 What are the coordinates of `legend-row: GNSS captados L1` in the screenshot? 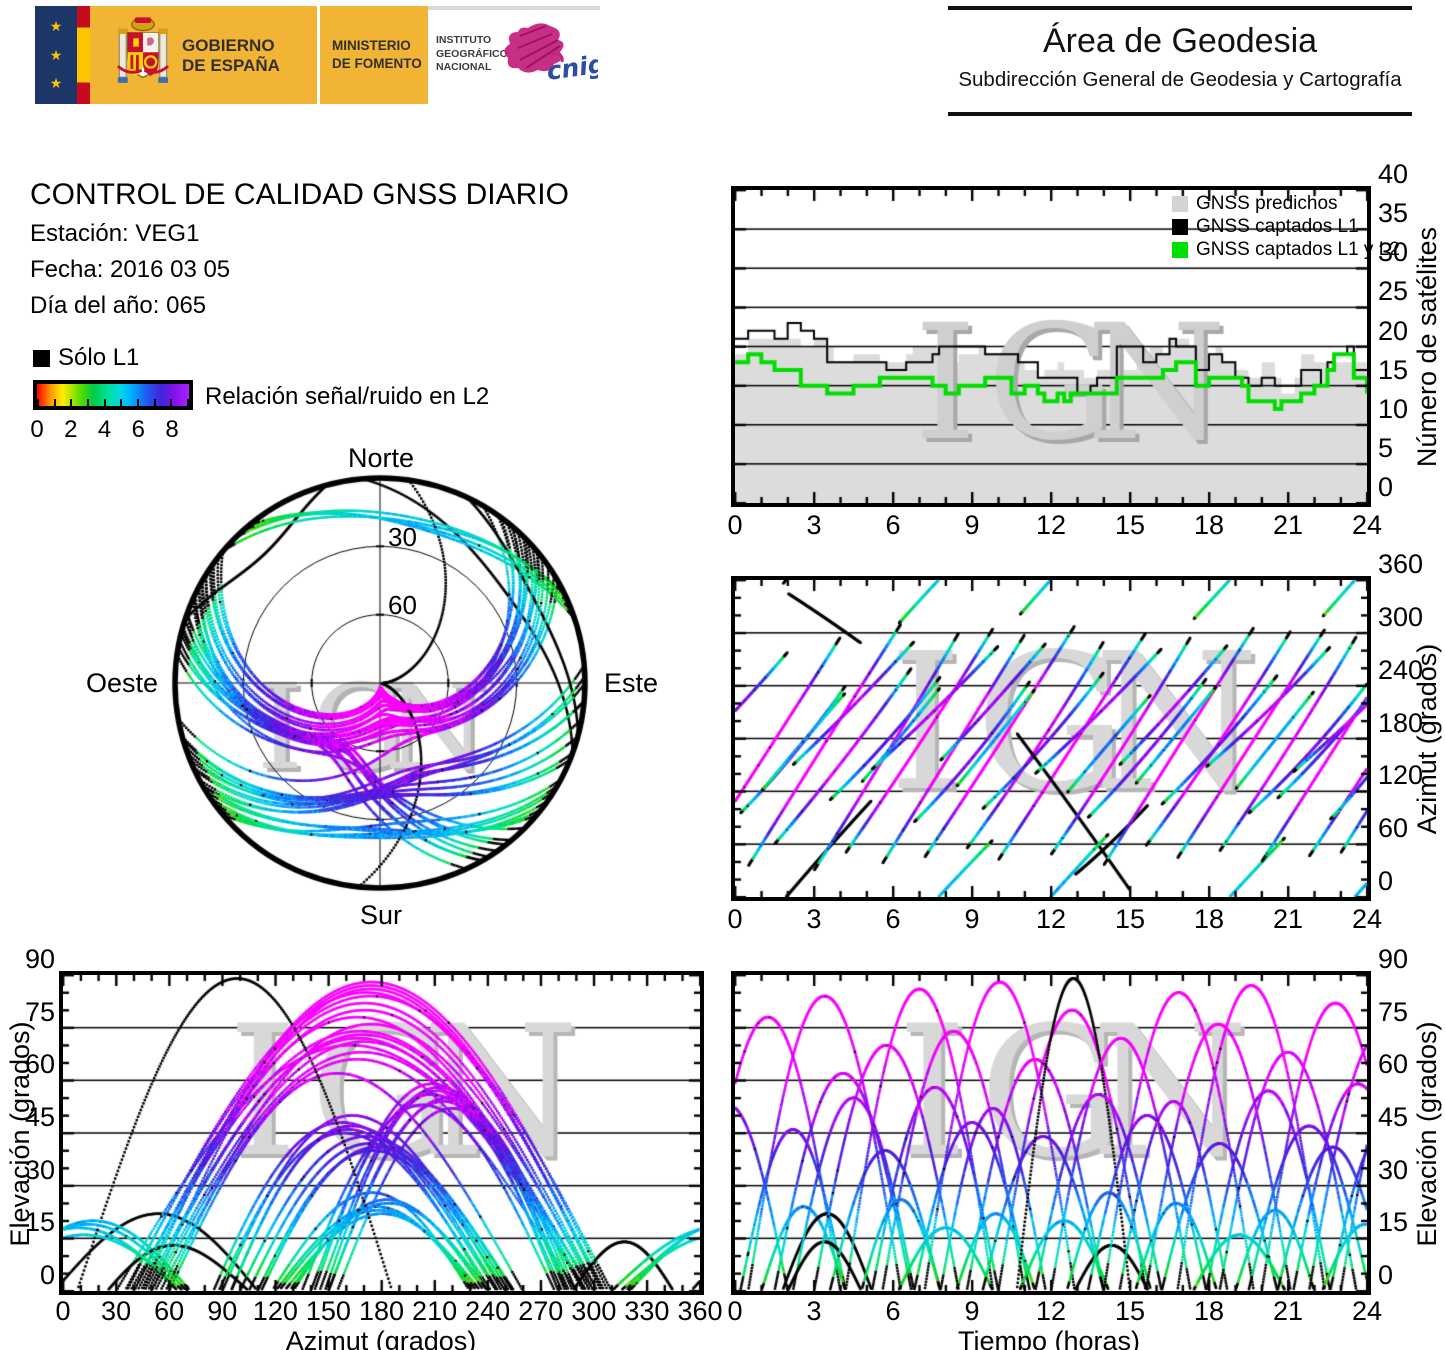 It's located at (1286, 226).